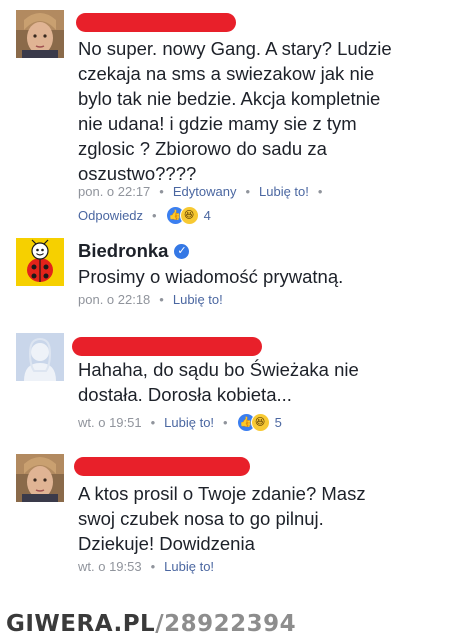 The width and height of the screenshot is (450, 640). I want to click on watermark-id: /28922394, so click(226, 624).